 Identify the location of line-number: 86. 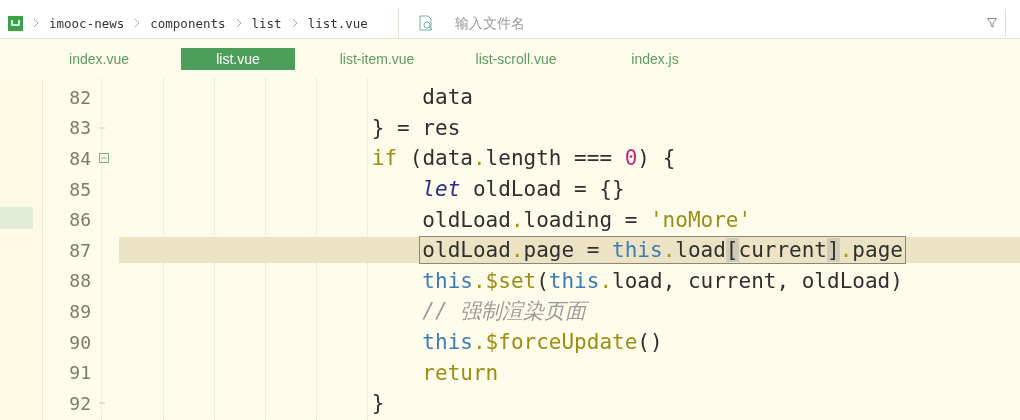
(79, 220).